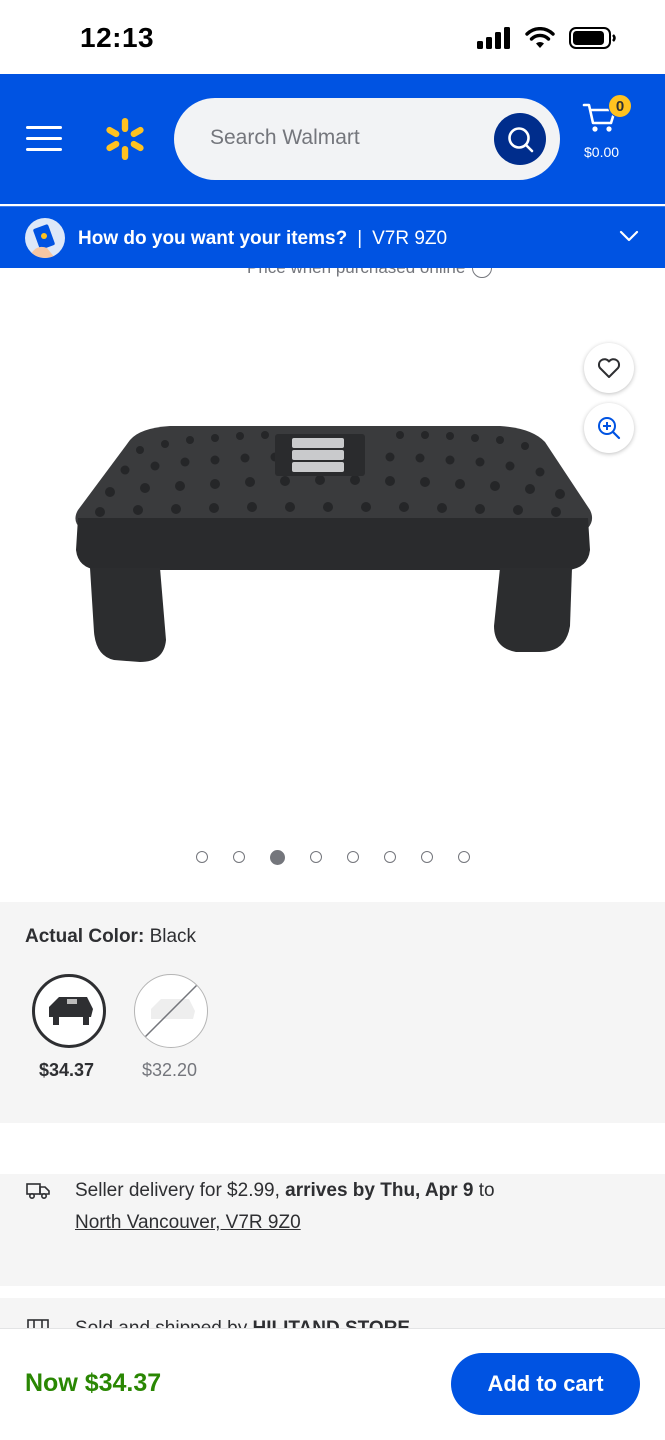  What do you see at coordinates (620, 106) in the screenshot?
I see `cart-count-badge: 0` at bounding box center [620, 106].